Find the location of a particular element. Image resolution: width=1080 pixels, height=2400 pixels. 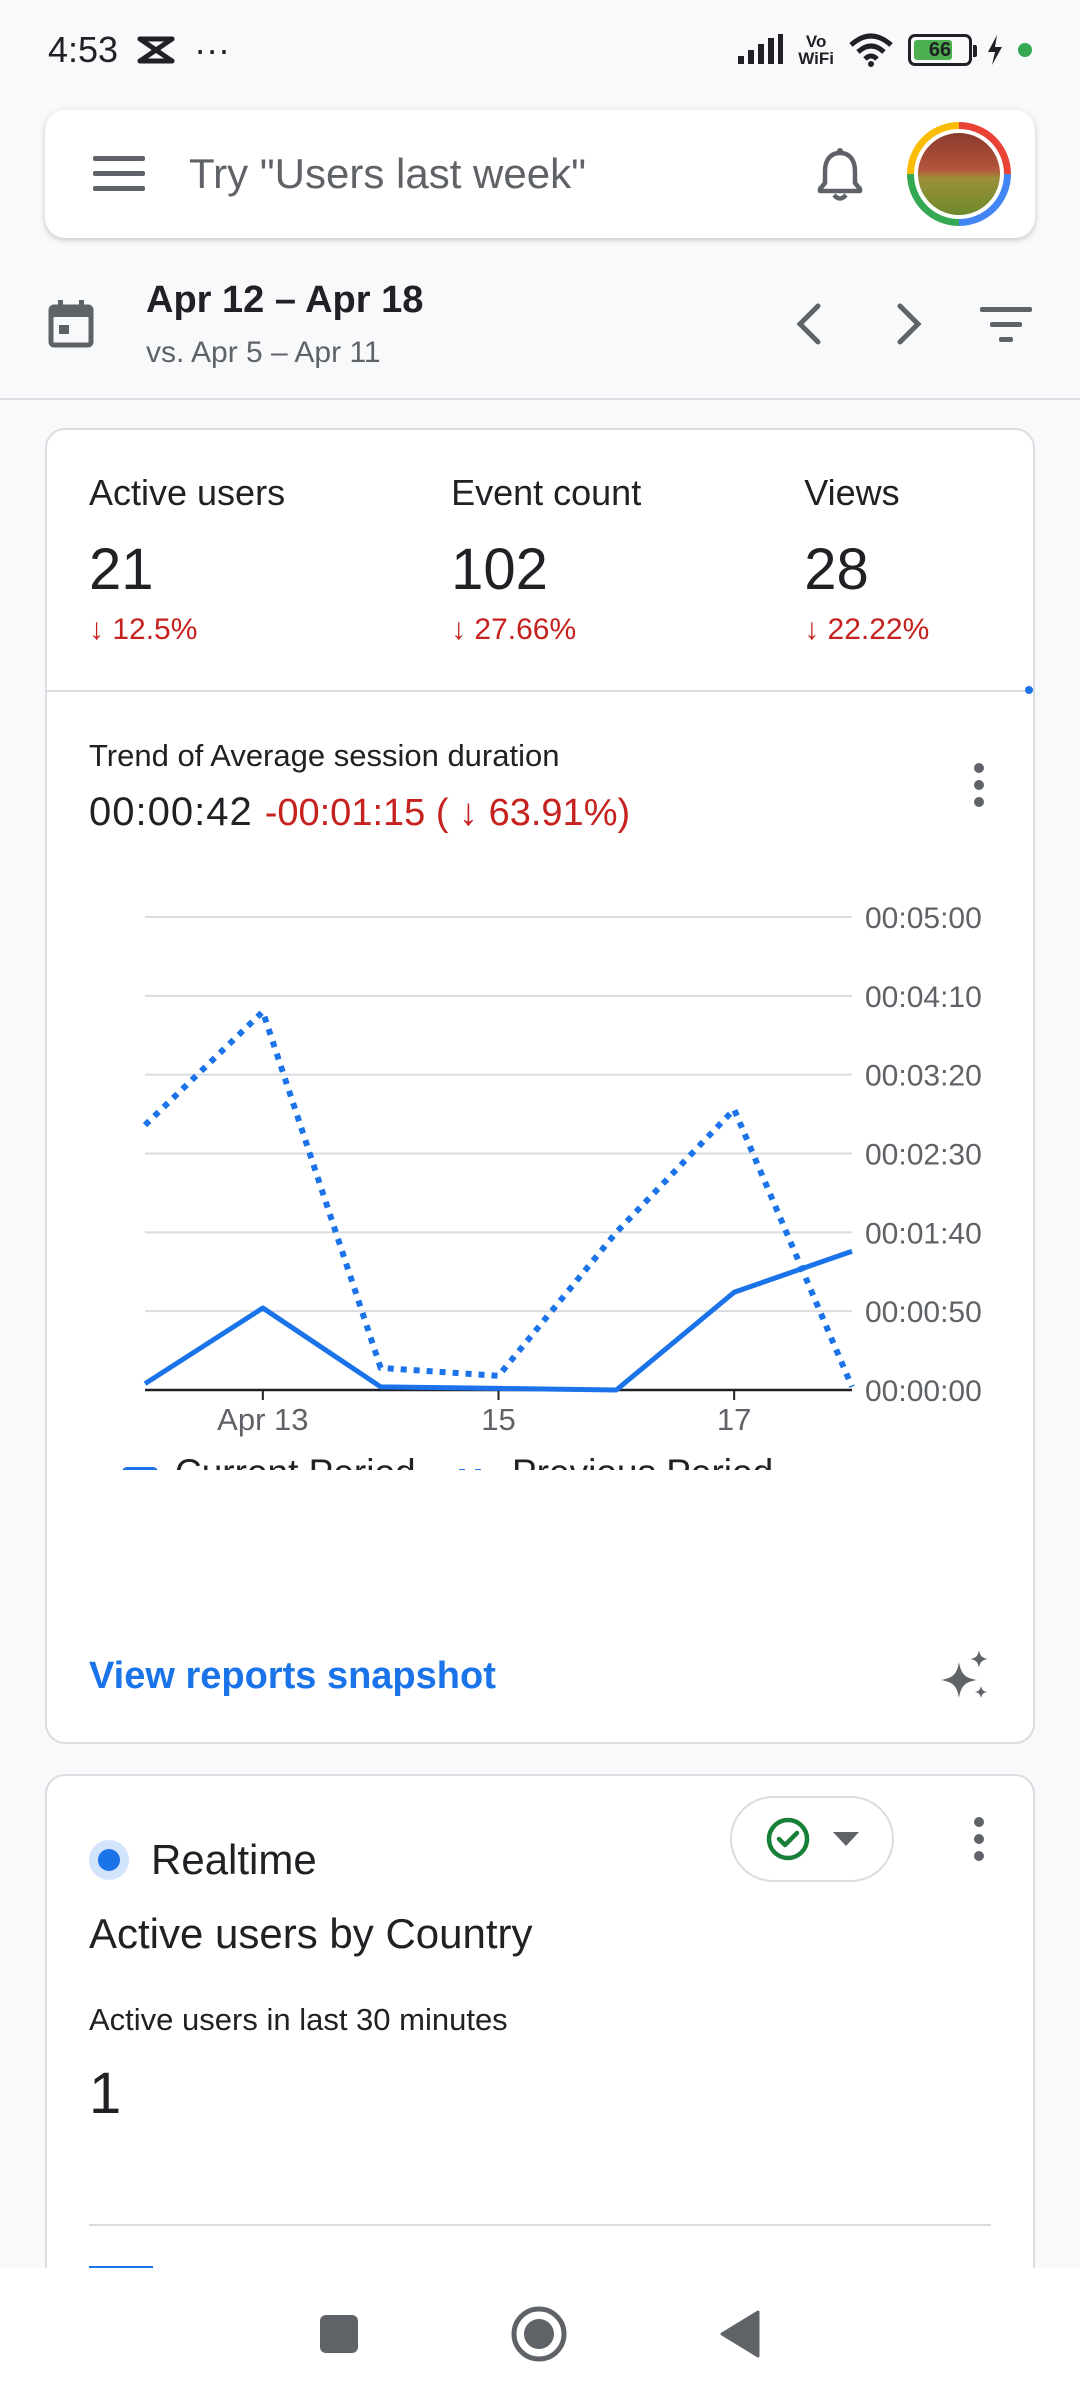

back-icon is located at coordinates (740, 2334).